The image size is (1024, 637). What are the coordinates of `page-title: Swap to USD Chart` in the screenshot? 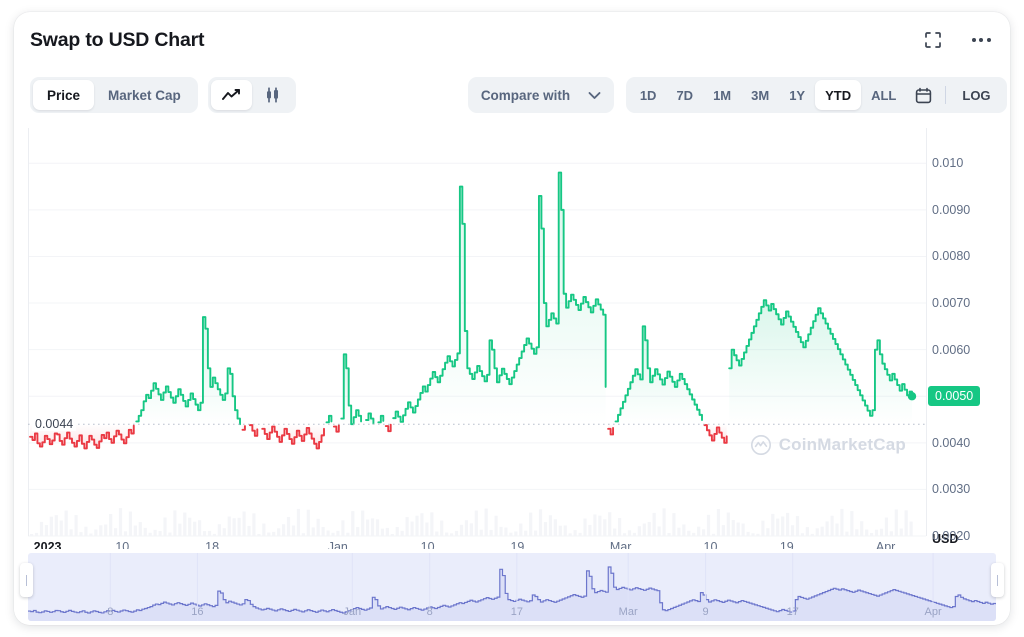 It's located at (117, 39).